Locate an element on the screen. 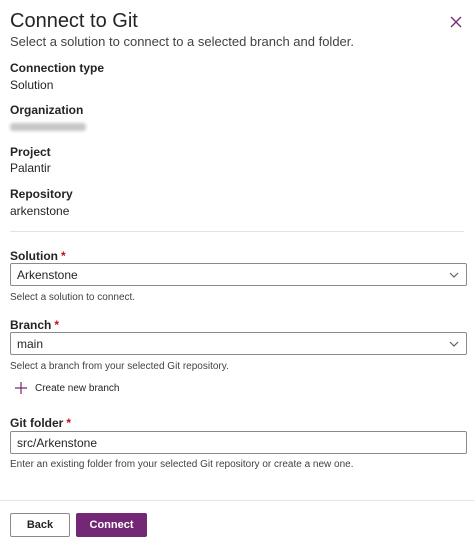  git-folder-value: src/Arkenstone is located at coordinates (57, 442).